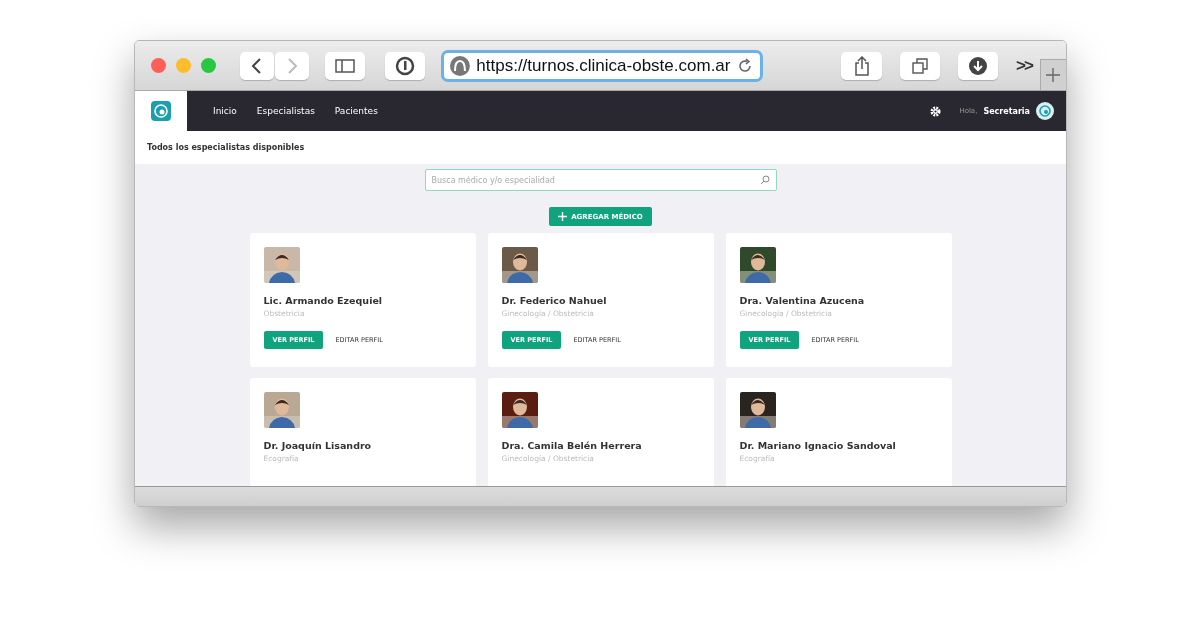  Describe the element at coordinates (285, 111) in the screenshot. I see `nav-link: Especialistas` at that location.